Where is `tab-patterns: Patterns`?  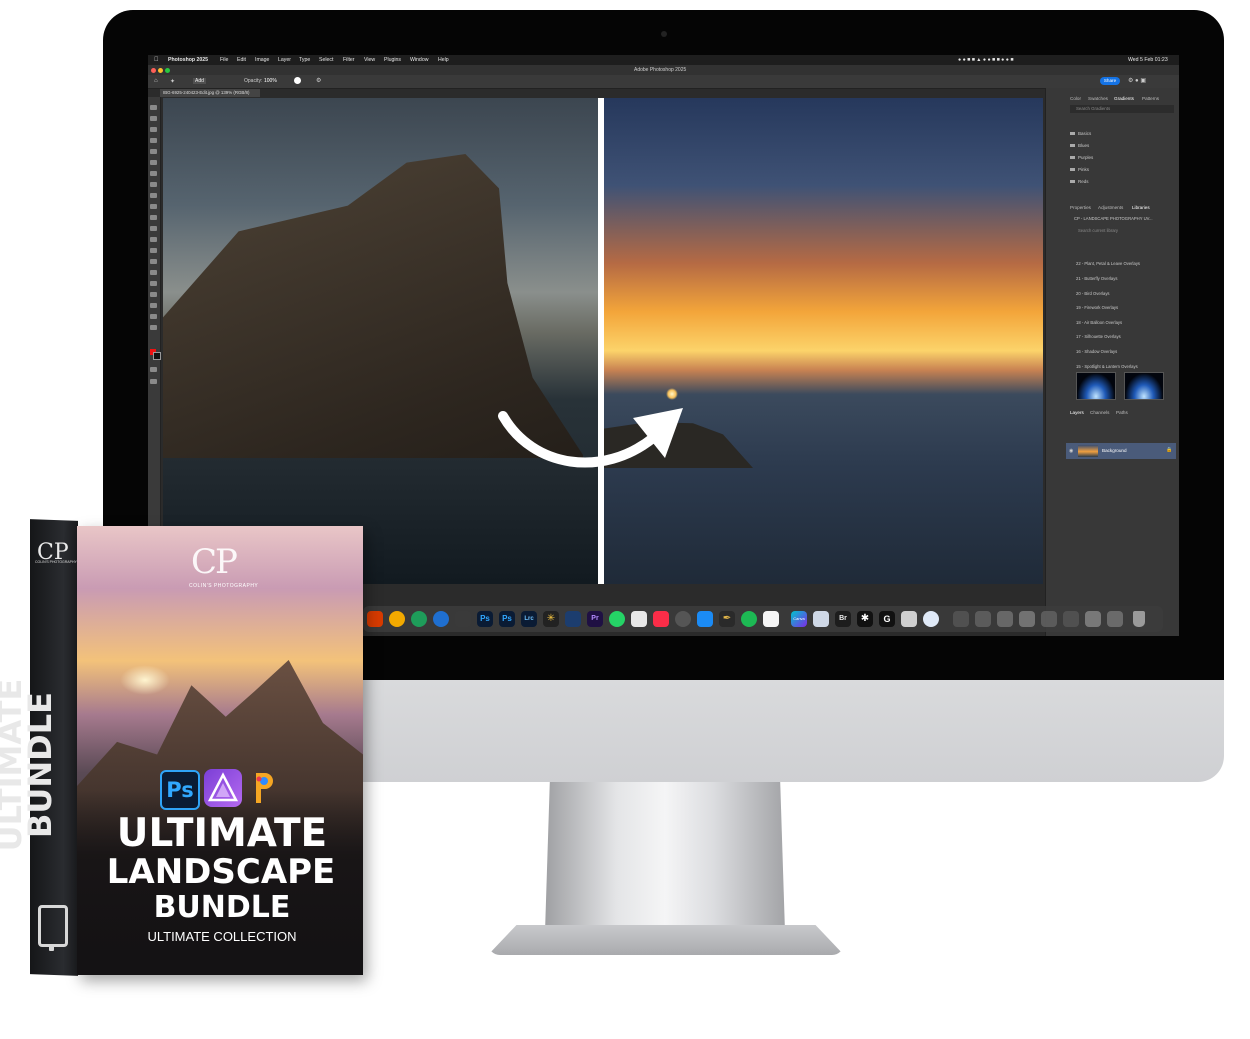
tab-patterns: Patterns is located at coordinates (1150, 98).